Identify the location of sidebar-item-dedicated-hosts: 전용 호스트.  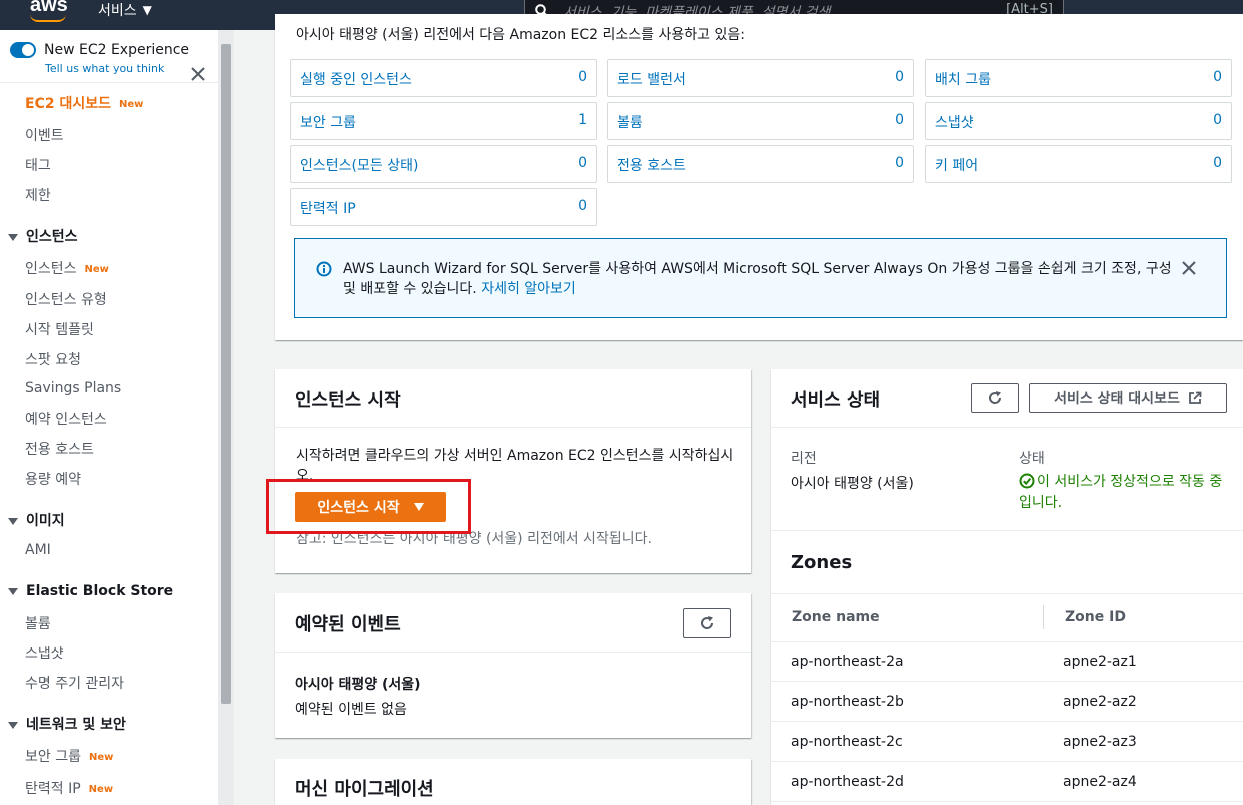
(59, 449).